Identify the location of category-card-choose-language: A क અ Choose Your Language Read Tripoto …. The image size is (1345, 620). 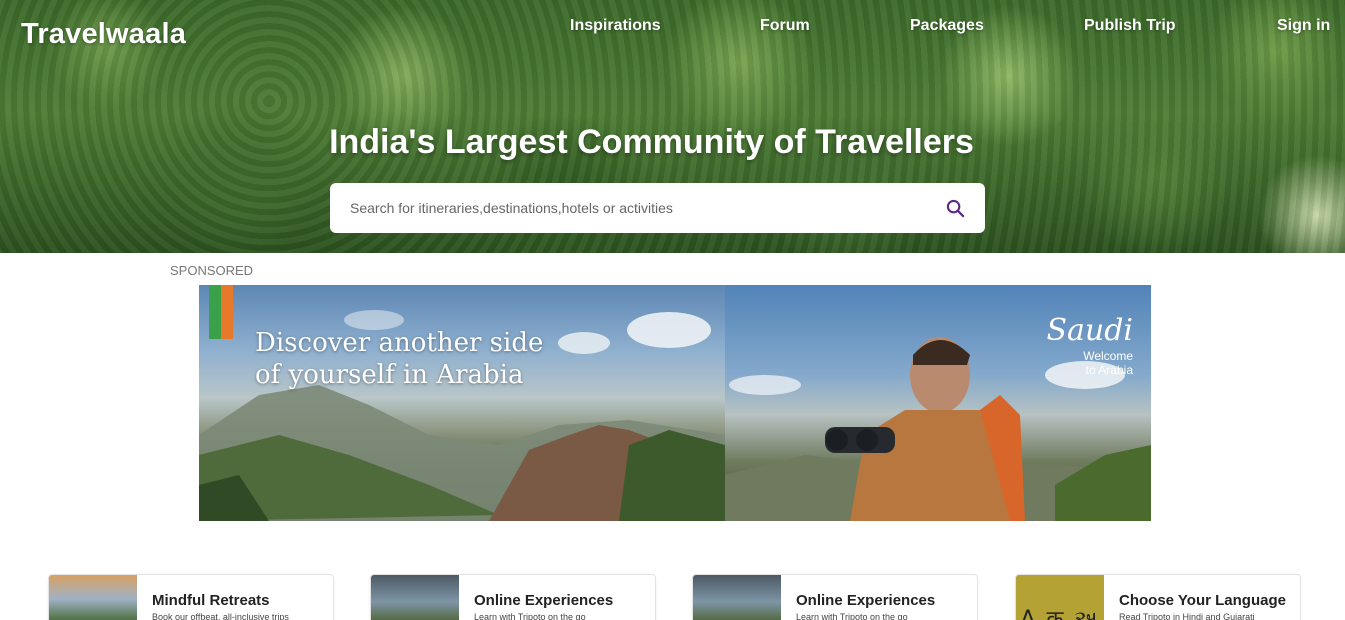
(1158, 597).